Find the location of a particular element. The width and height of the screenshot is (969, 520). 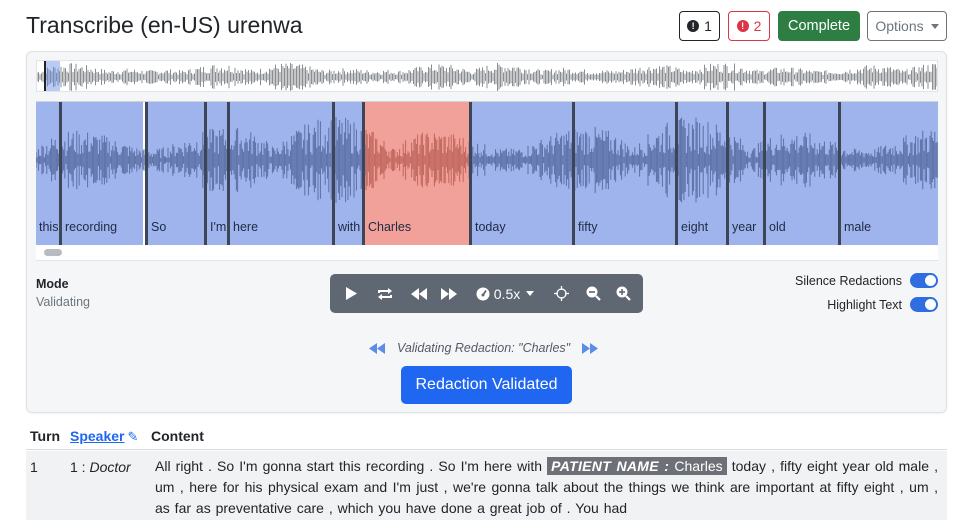

errors-count: 2 is located at coordinates (757, 26).